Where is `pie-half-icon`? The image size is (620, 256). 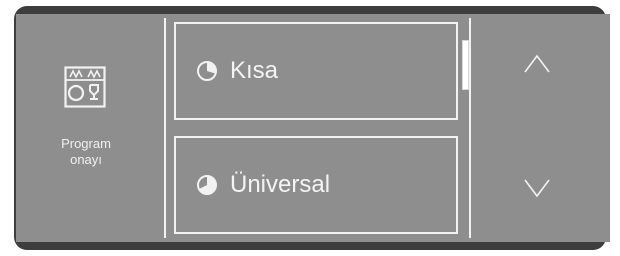 pie-half-icon is located at coordinates (207, 185).